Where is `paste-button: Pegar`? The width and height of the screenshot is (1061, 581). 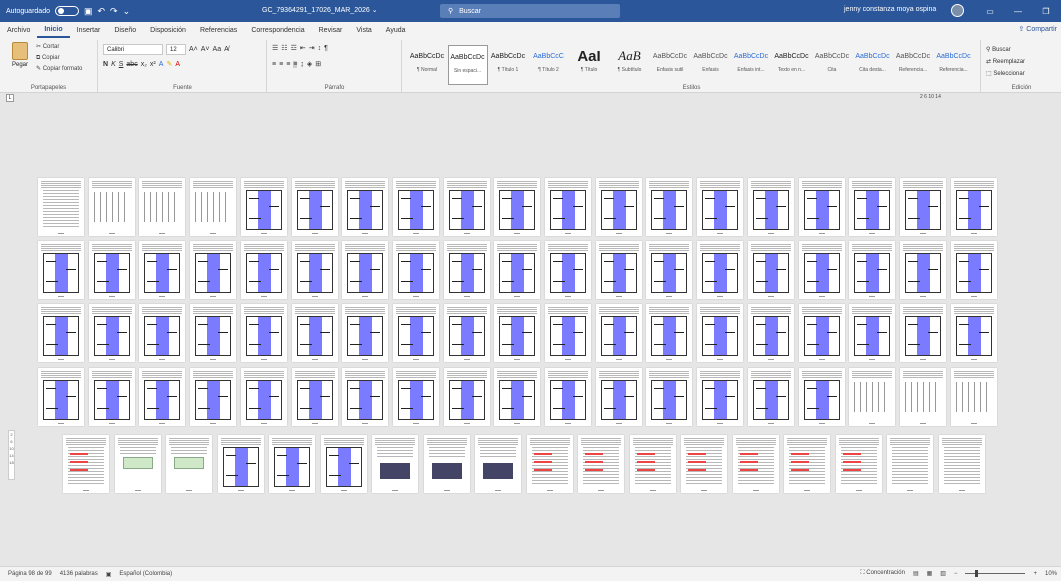
paste-button: Pegar is located at coordinates (20, 59).